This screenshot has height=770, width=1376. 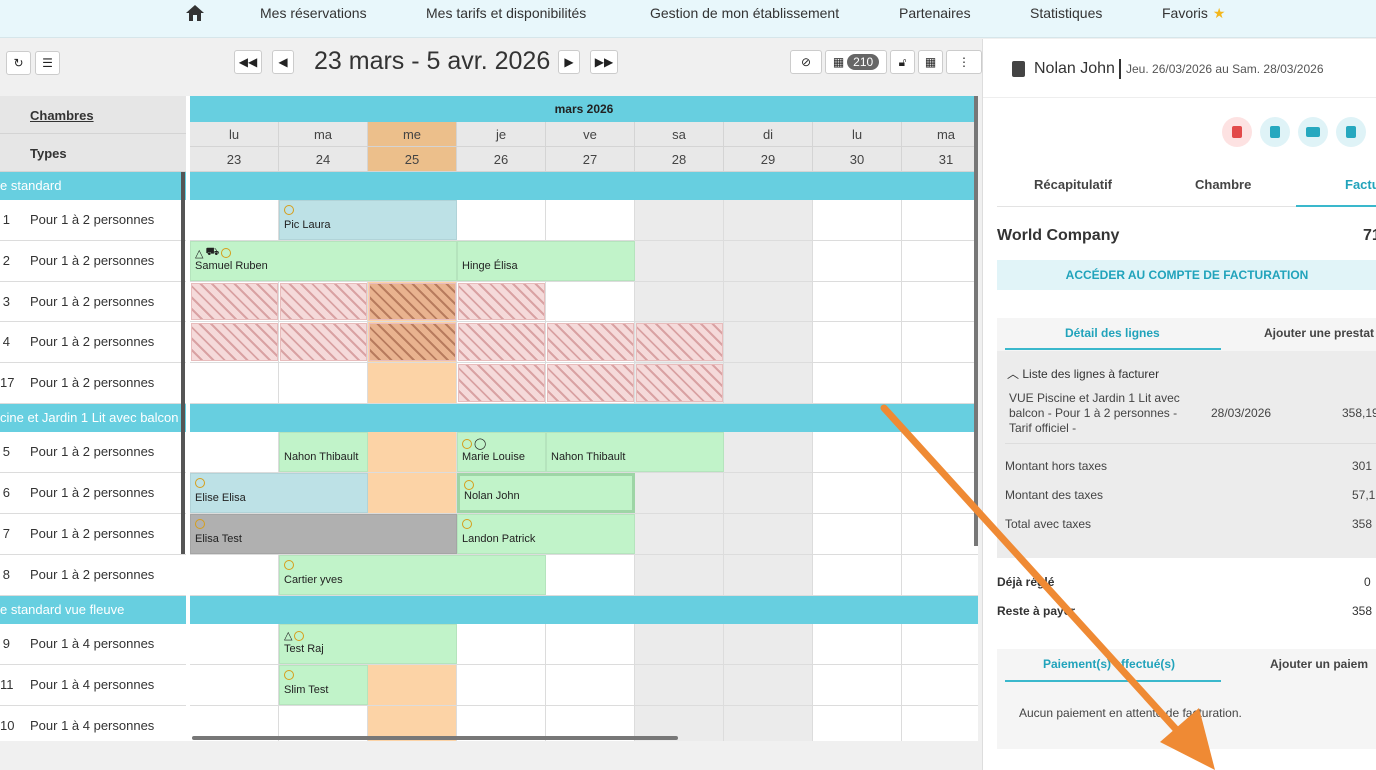 I want to click on nav-favorites: Favoris ★, so click(x=1193, y=13).